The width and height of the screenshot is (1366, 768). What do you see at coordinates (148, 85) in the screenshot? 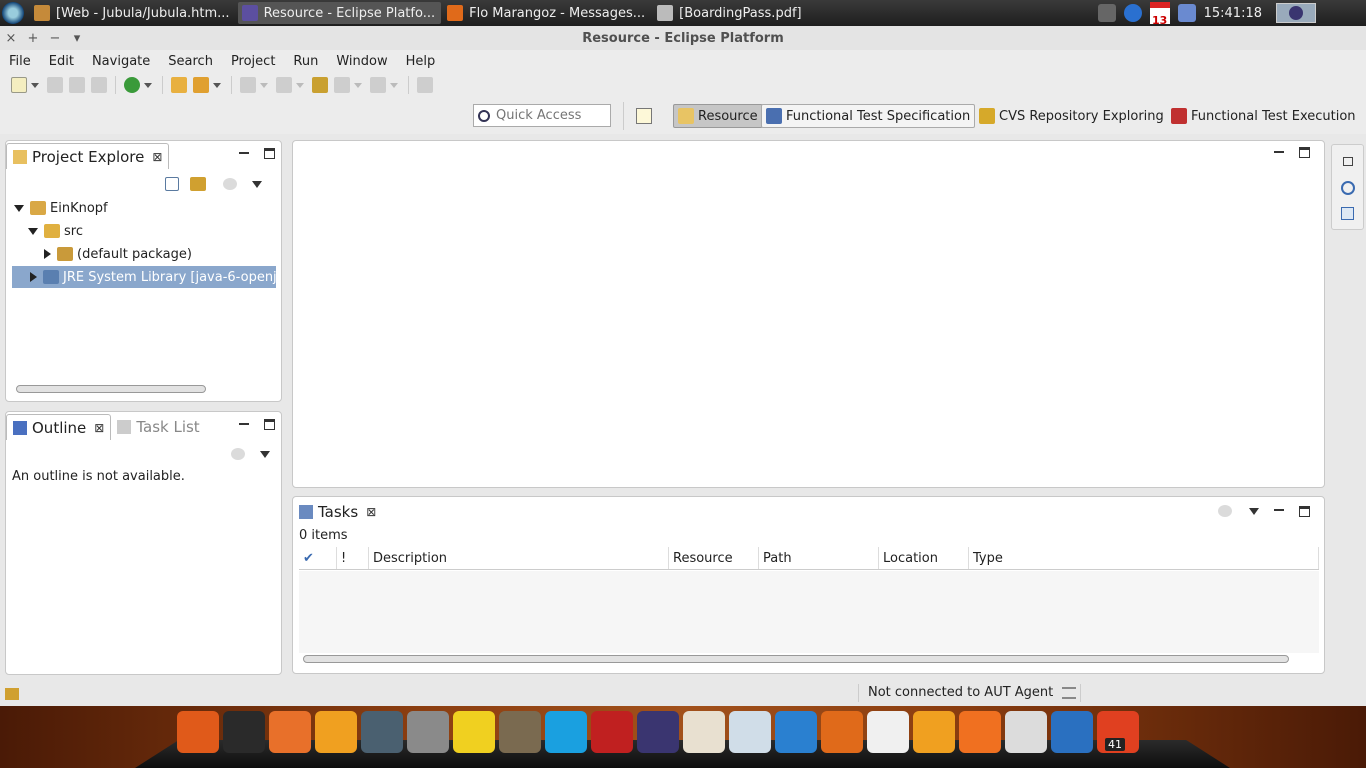
I see `run-dropdown-icon` at bounding box center [148, 85].